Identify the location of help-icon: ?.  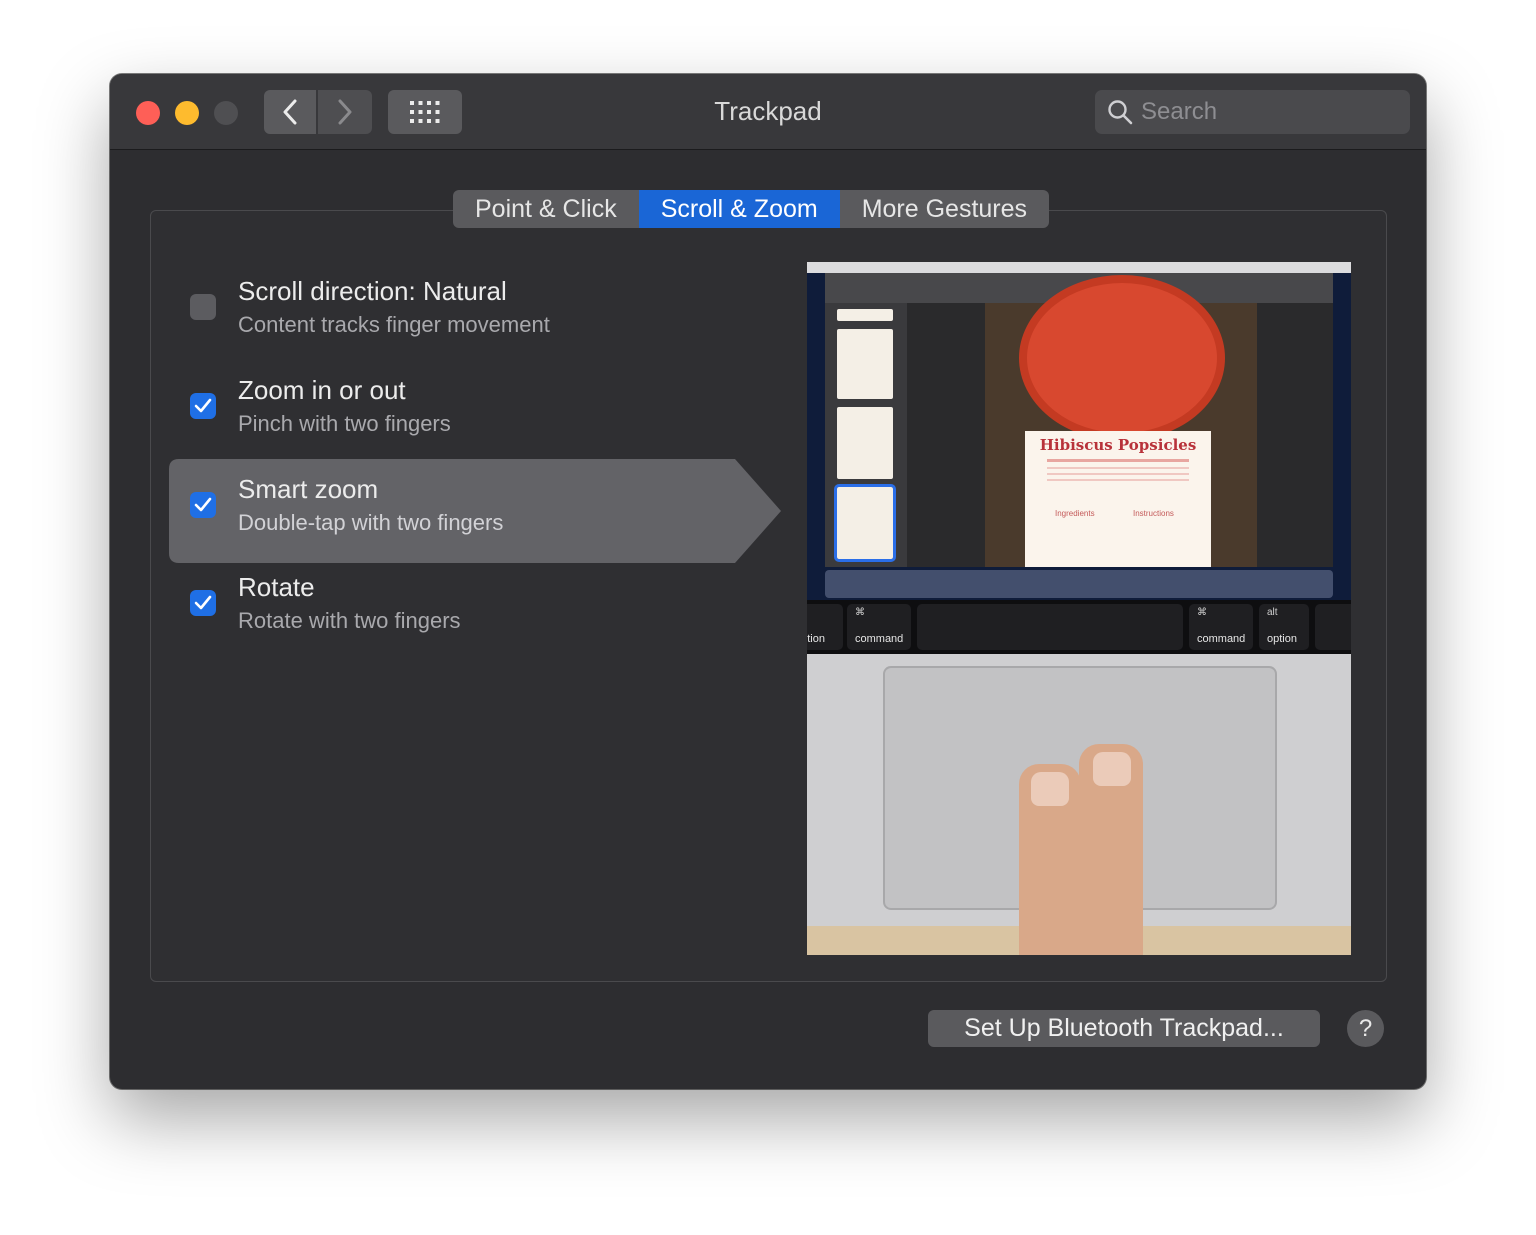
(1365, 1028).